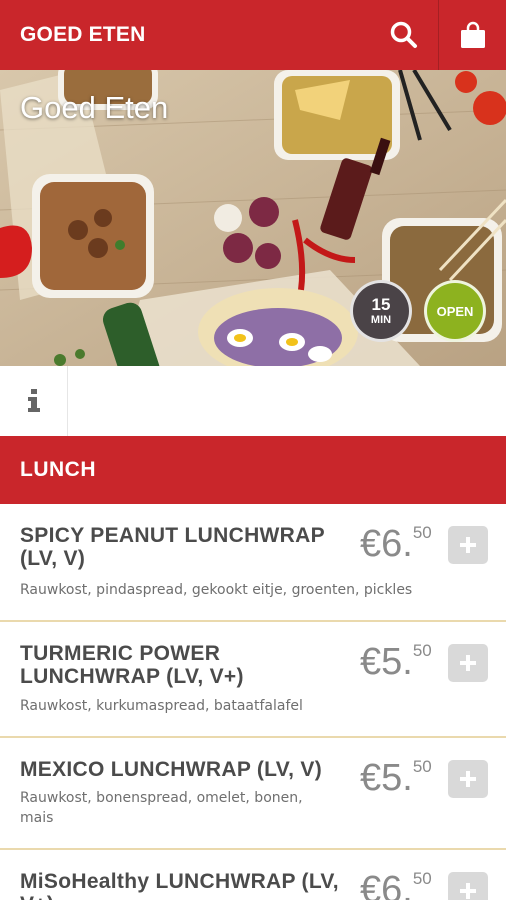 The width and height of the screenshot is (506, 900). I want to click on search-button, so click(404, 35).